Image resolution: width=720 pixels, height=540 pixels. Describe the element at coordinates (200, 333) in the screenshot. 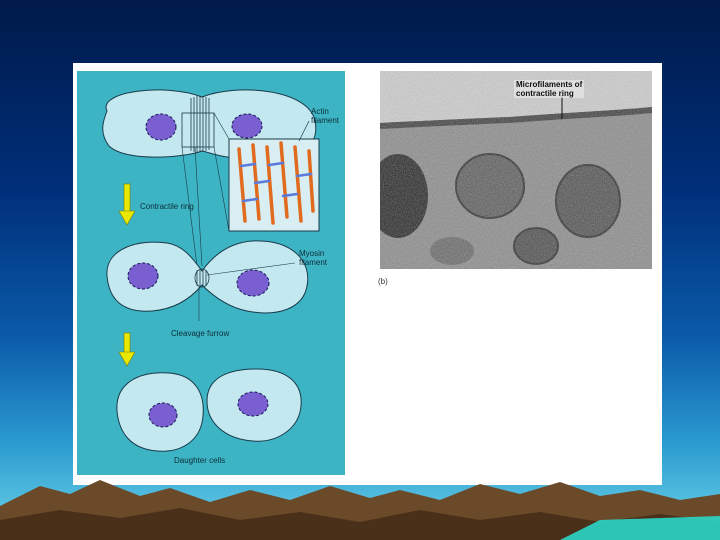

I see `cleavage-furrow-label: Cleavage furrow` at that location.